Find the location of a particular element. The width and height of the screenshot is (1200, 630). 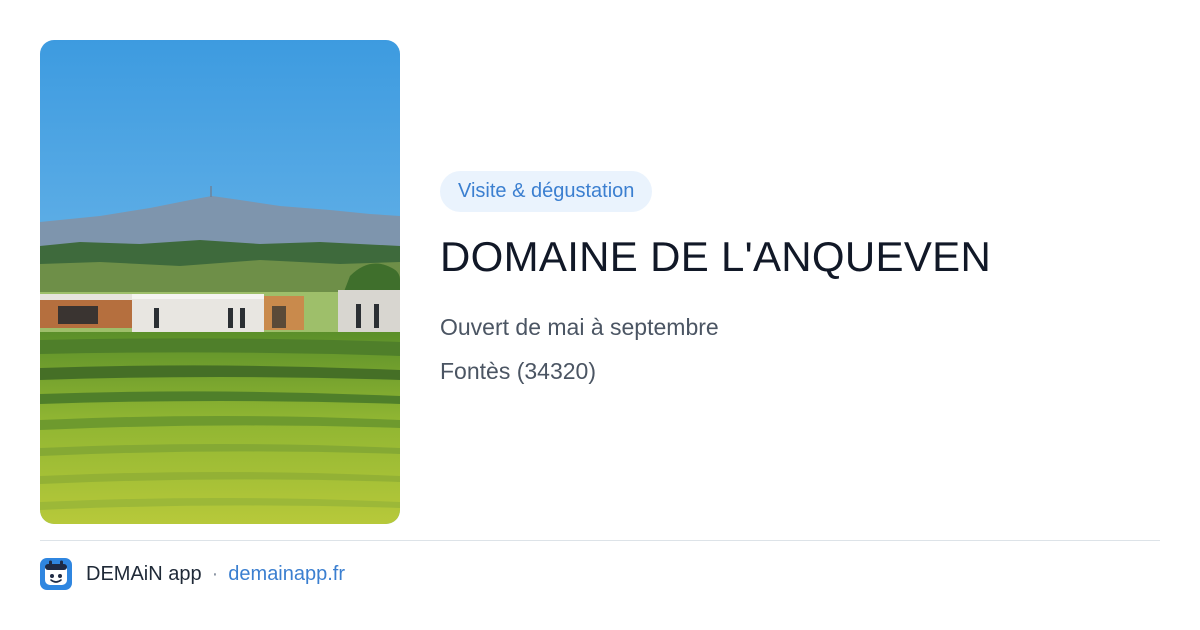

app-name: DEMAiN app is located at coordinates (144, 573).